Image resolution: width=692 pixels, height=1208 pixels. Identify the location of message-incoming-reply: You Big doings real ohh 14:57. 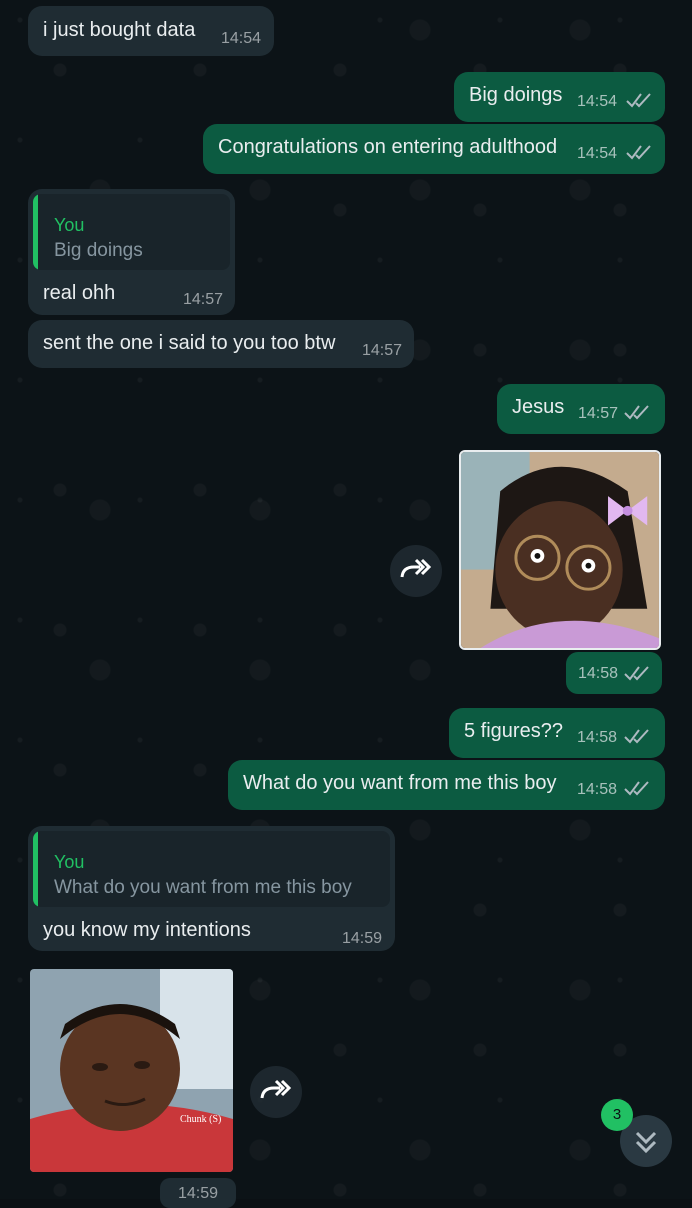
(131, 252).